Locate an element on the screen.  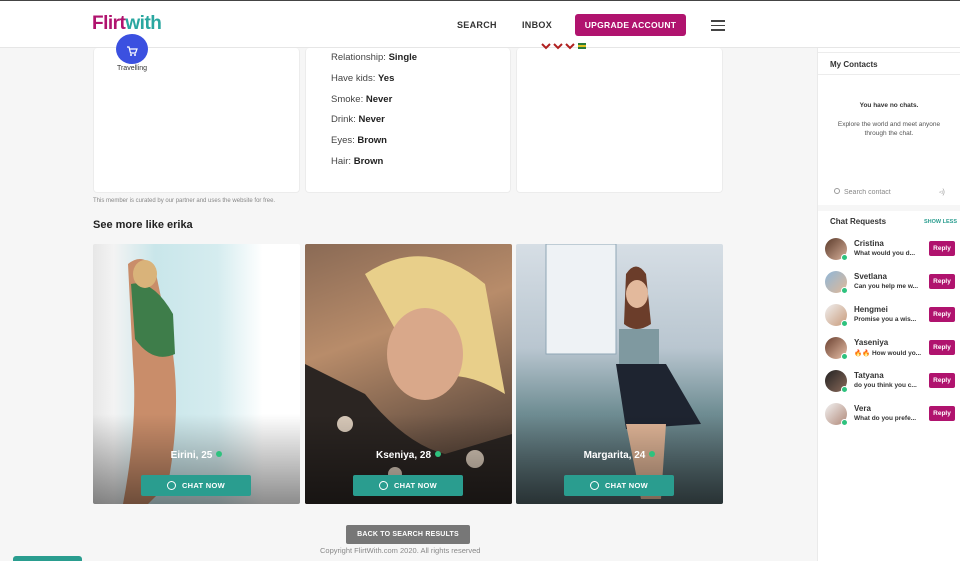
search-contact-input is located at coordinates (890, 192).